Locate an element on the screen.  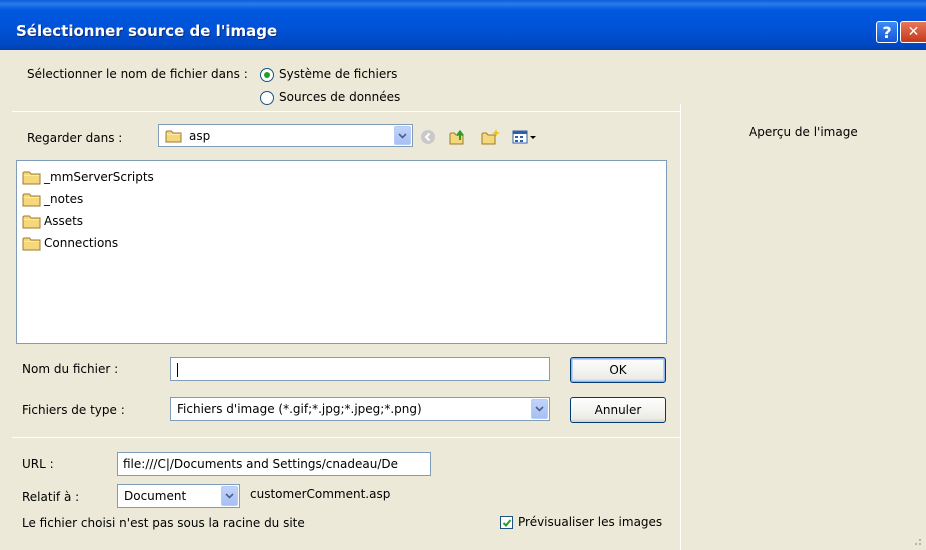
ok-button: OK is located at coordinates (618, 370).